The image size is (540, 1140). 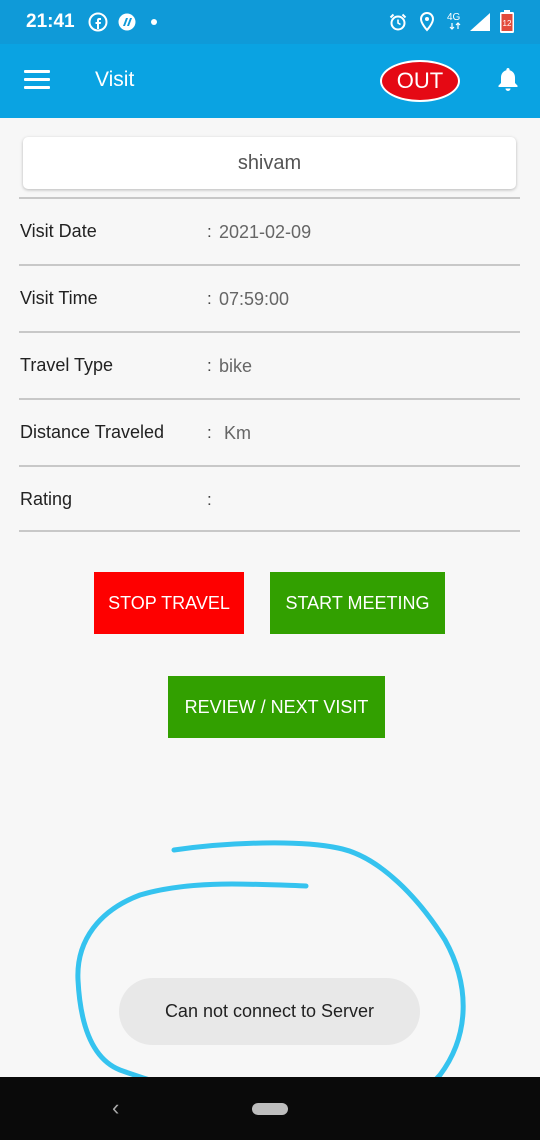 What do you see at coordinates (98, 22) in the screenshot?
I see `facebook-icon` at bounding box center [98, 22].